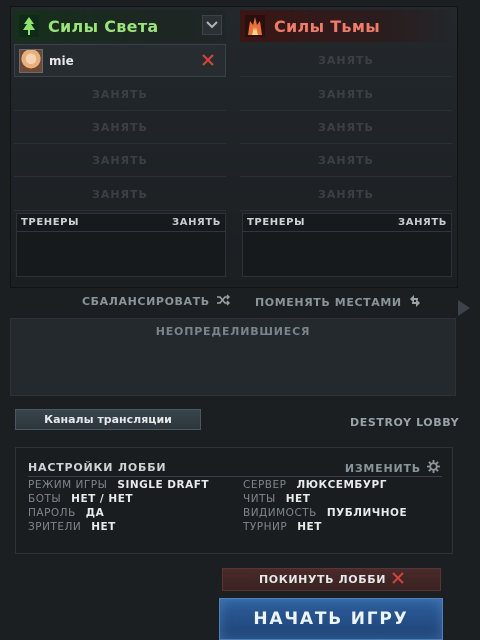 Image resolution: width=480 pixels, height=640 pixels. What do you see at coordinates (346, 94) in the screenshot?
I see `dire-slot-2: ЗАНЯТЬ` at bounding box center [346, 94].